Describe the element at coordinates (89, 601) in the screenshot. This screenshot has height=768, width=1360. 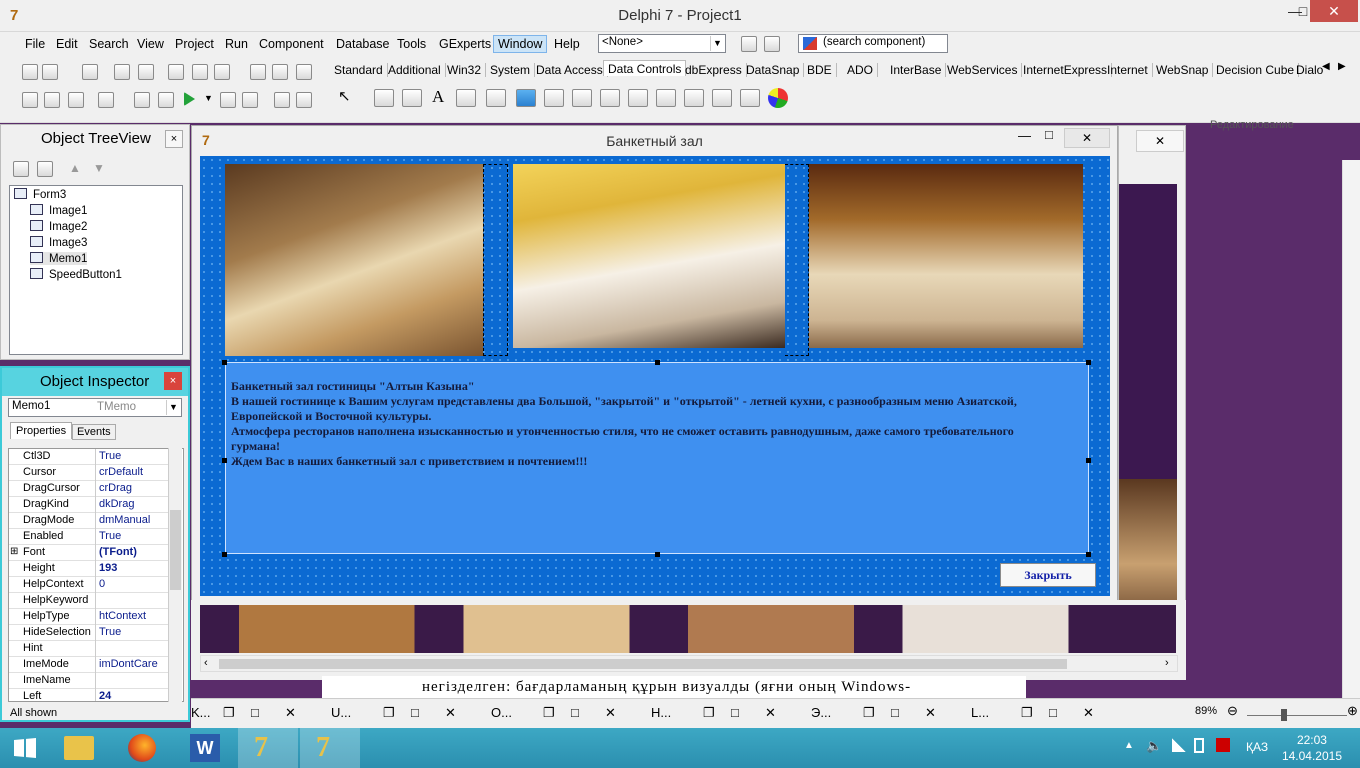
I see `property-row: HelpKeyword` at that location.